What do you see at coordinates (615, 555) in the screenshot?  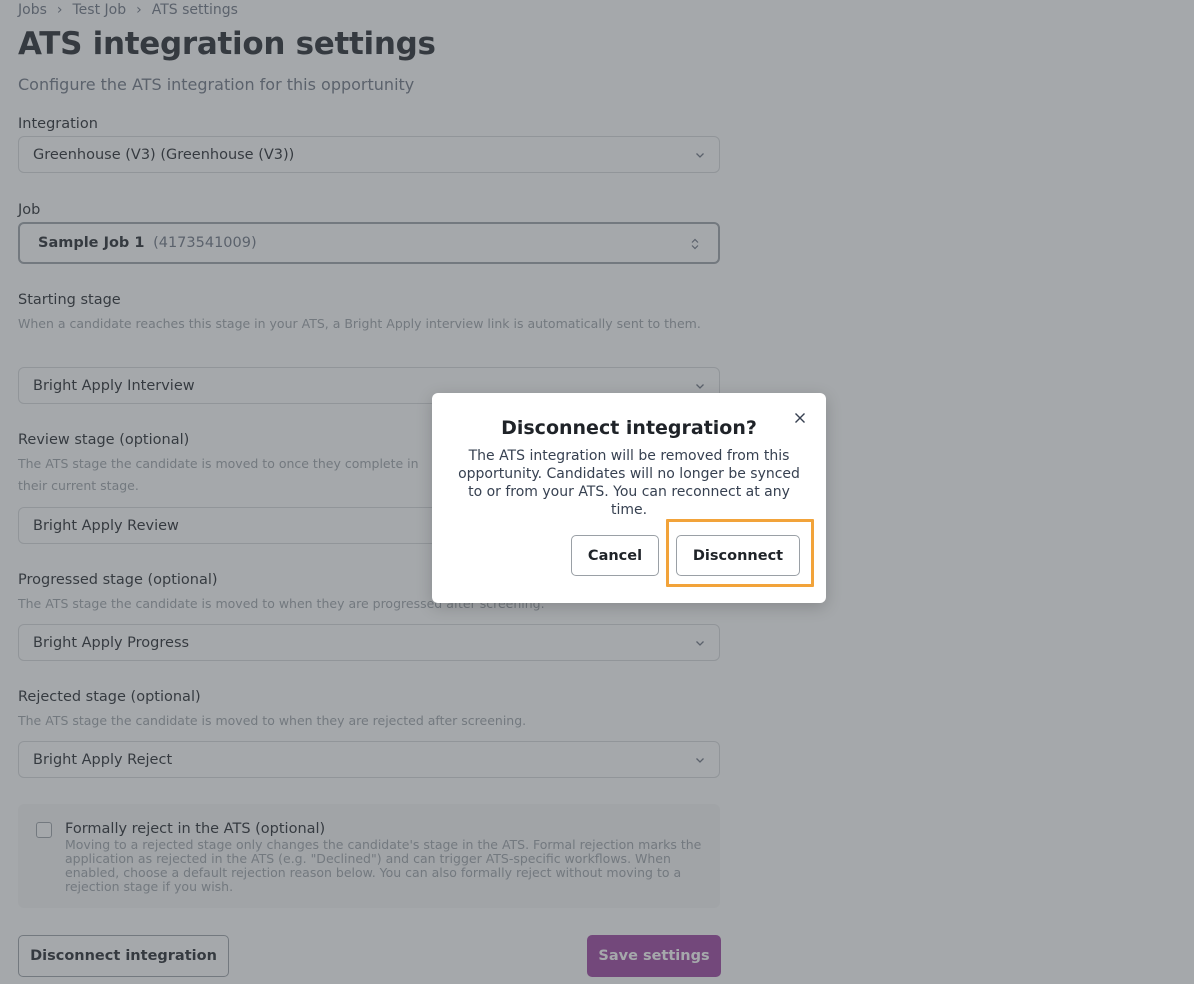 I see `cancel-button: Cancel` at bounding box center [615, 555].